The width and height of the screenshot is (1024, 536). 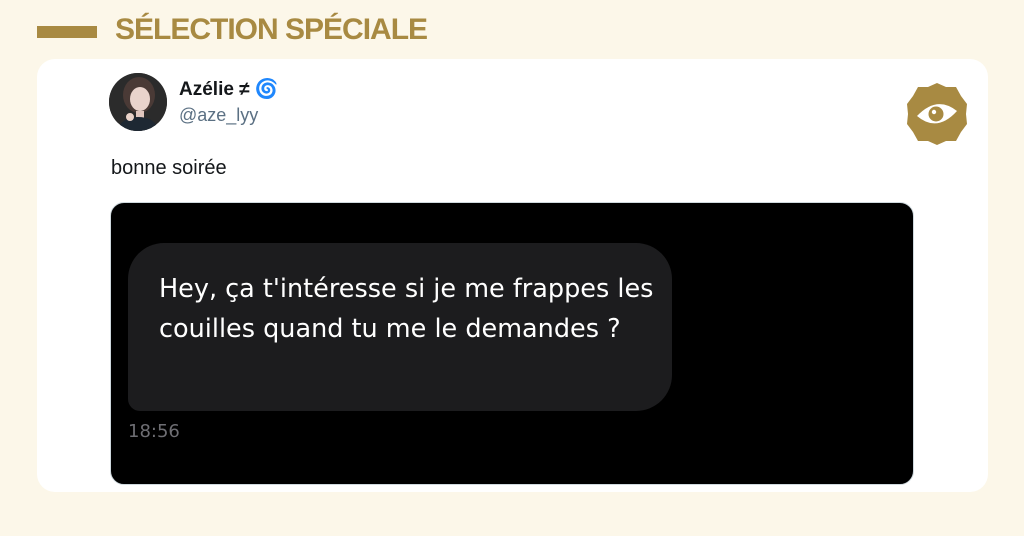 I want to click on section-title: SÉLECTION SPÉCIALE, so click(x=271, y=29).